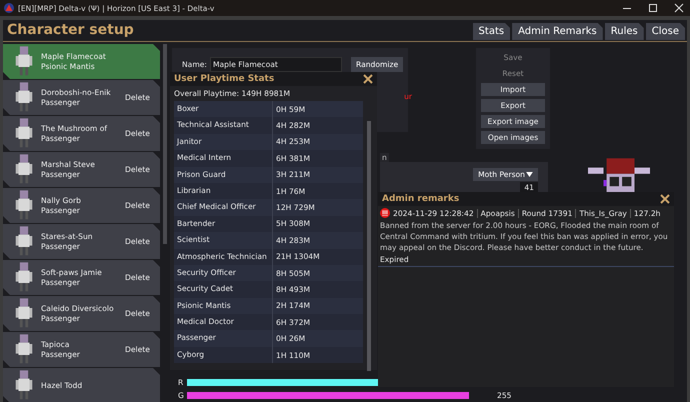  Describe the element at coordinates (328, 395) in the screenshot. I see `color-slider-fill` at that location.